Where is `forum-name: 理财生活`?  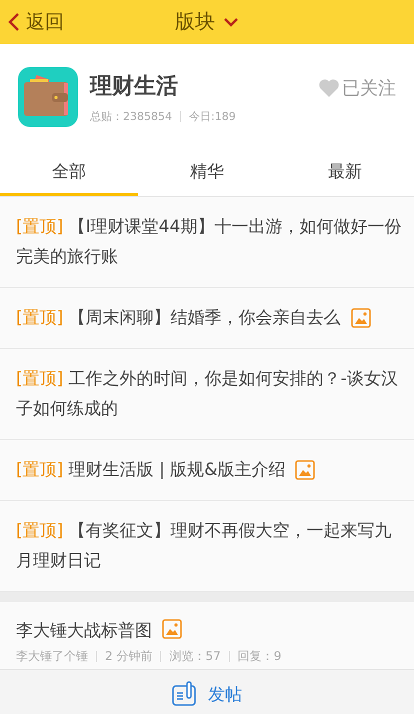 forum-name: 理财生活 is located at coordinates (134, 86).